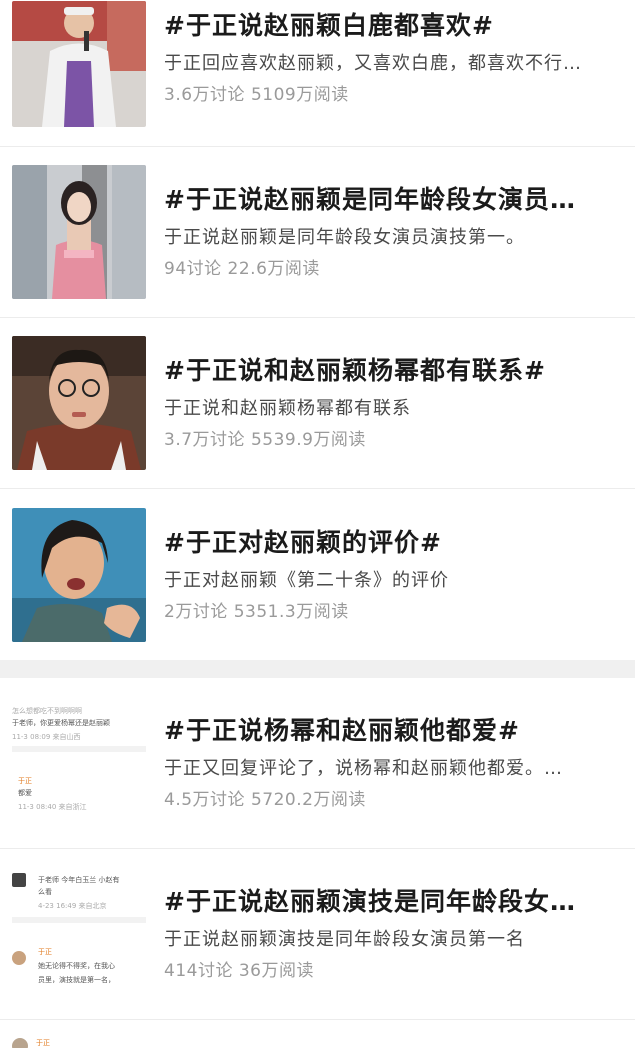  What do you see at coordinates (393, 543) in the screenshot?
I see `topic-title: #于正对赵丽颖的评价#` at bounding box center [393, 543].